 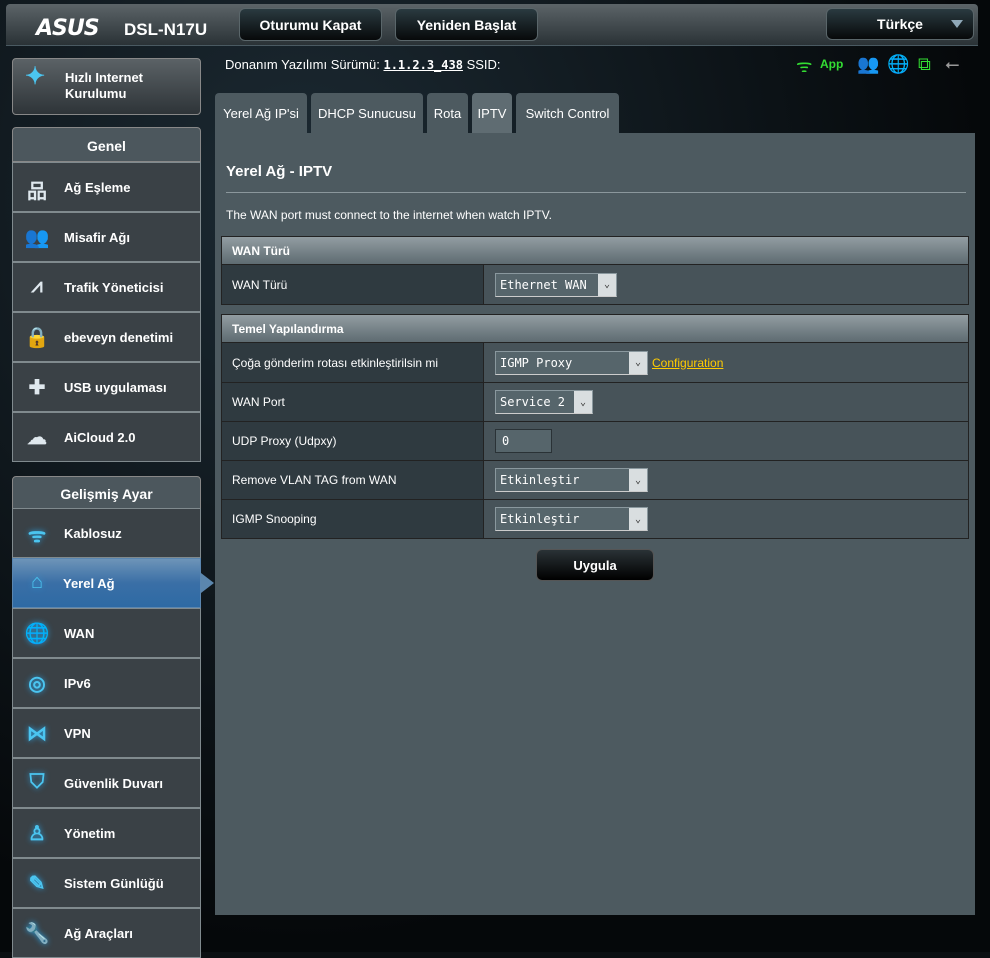 I want to click on sidebar-item-label: Yönetim, so click(x=90, y=833).